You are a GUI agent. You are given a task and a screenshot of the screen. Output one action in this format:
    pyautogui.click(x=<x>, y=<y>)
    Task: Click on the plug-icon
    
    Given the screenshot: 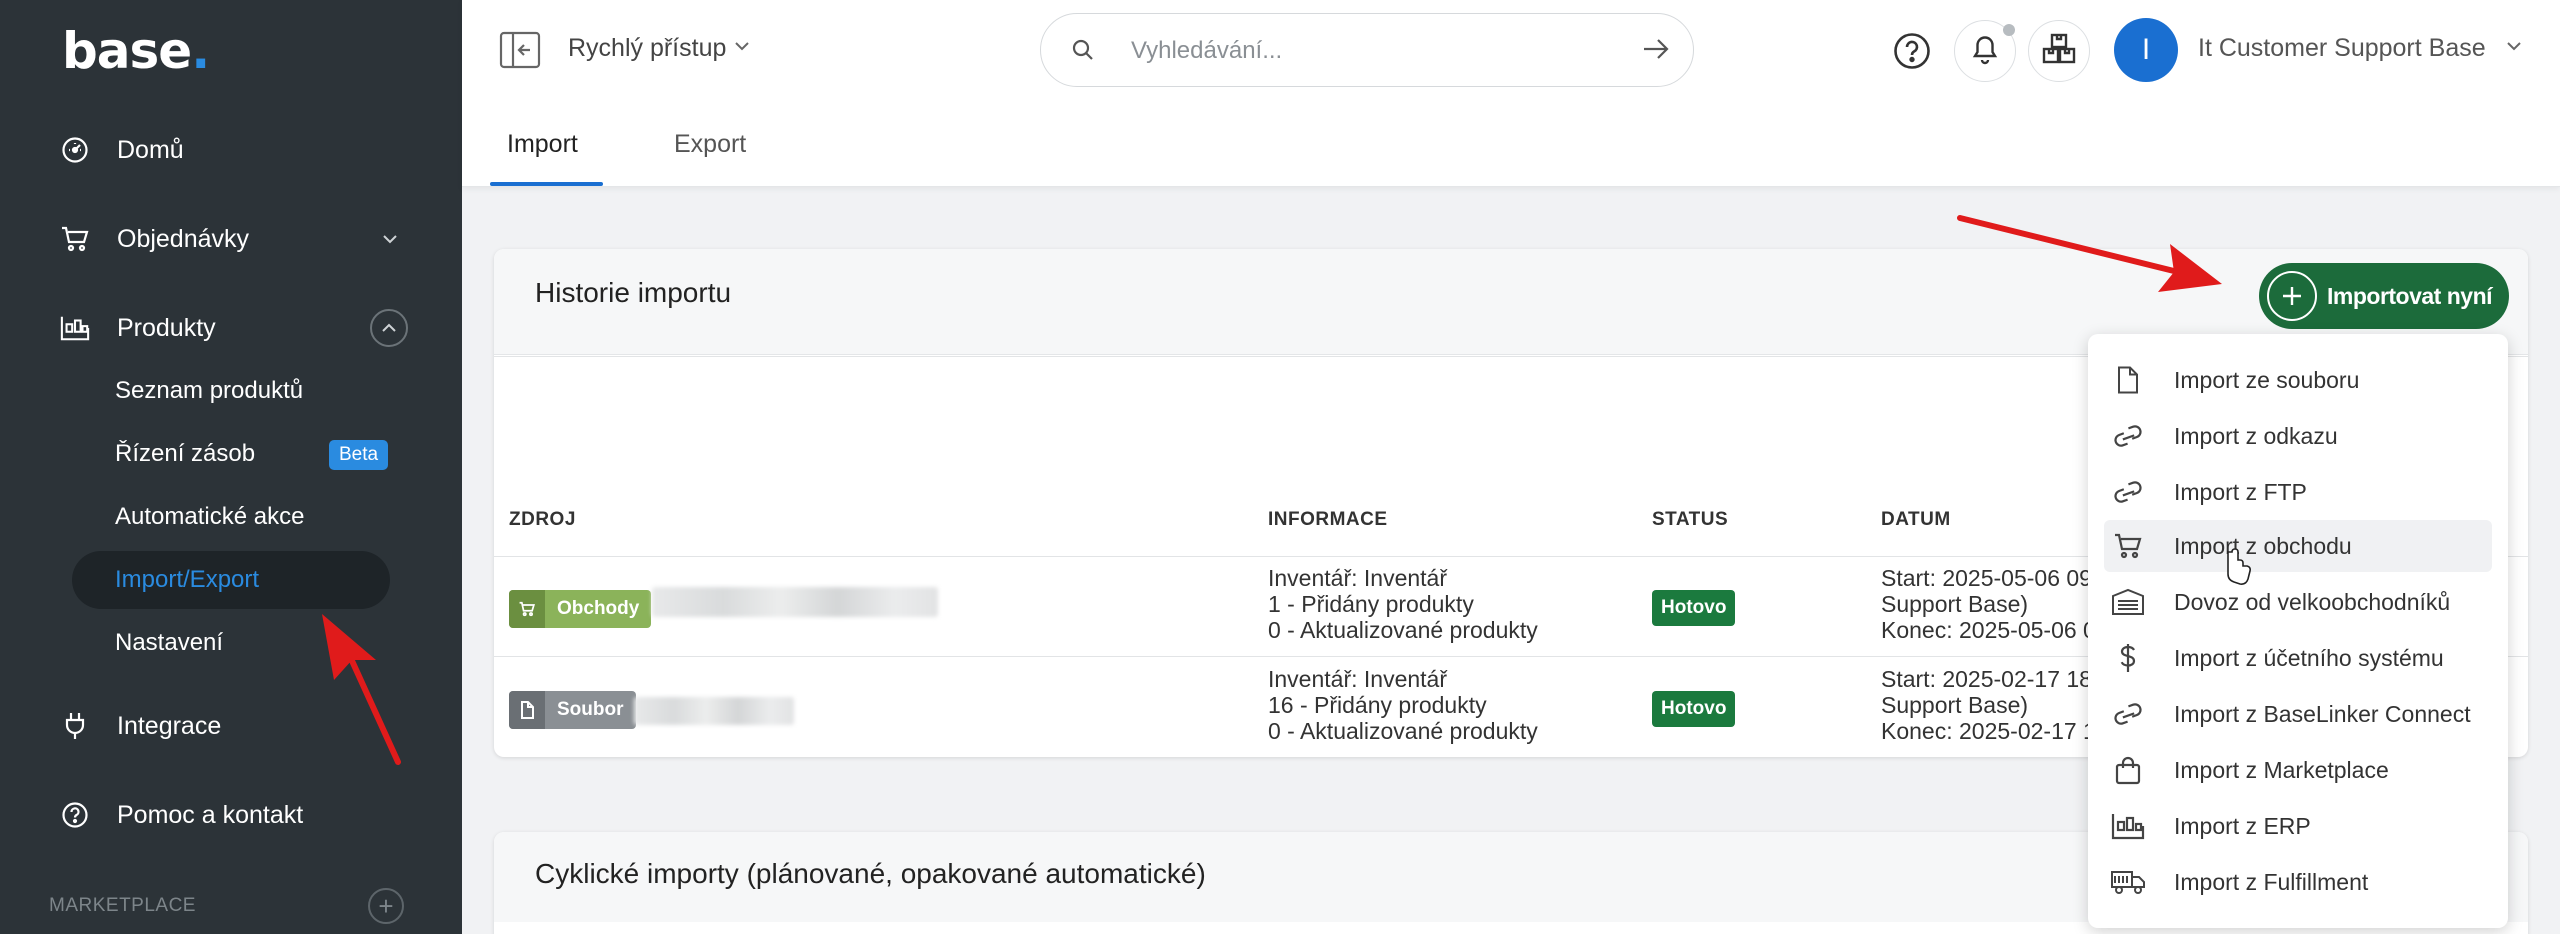 What is the action you would take?
    pyautogui.click(x=75, y=726)
    